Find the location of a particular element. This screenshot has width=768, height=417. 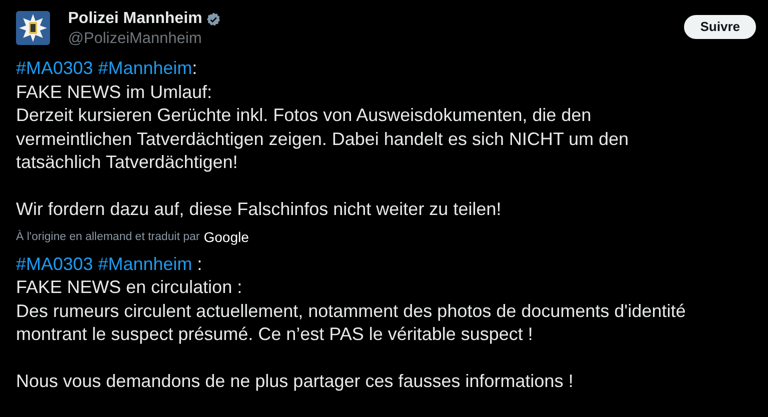

google-label: Google is located at coordinates (226, 237).